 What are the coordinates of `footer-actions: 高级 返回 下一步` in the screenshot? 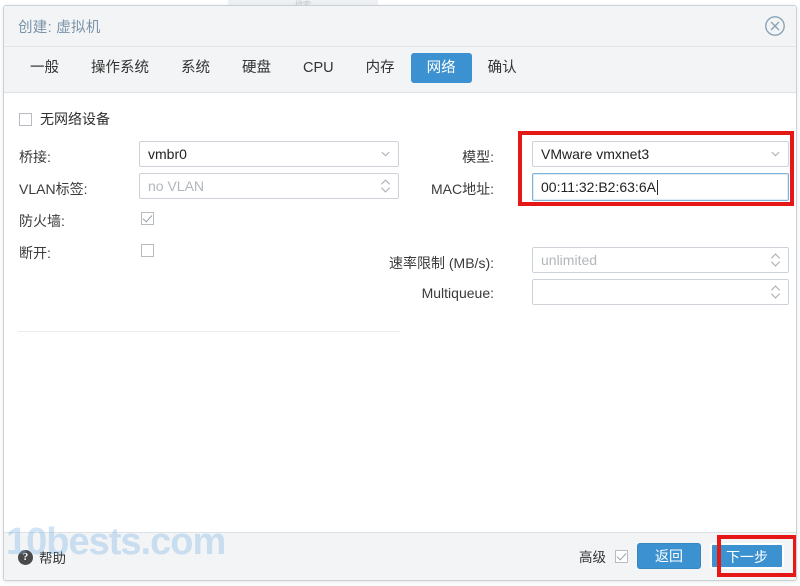 It's located at (681, 556).